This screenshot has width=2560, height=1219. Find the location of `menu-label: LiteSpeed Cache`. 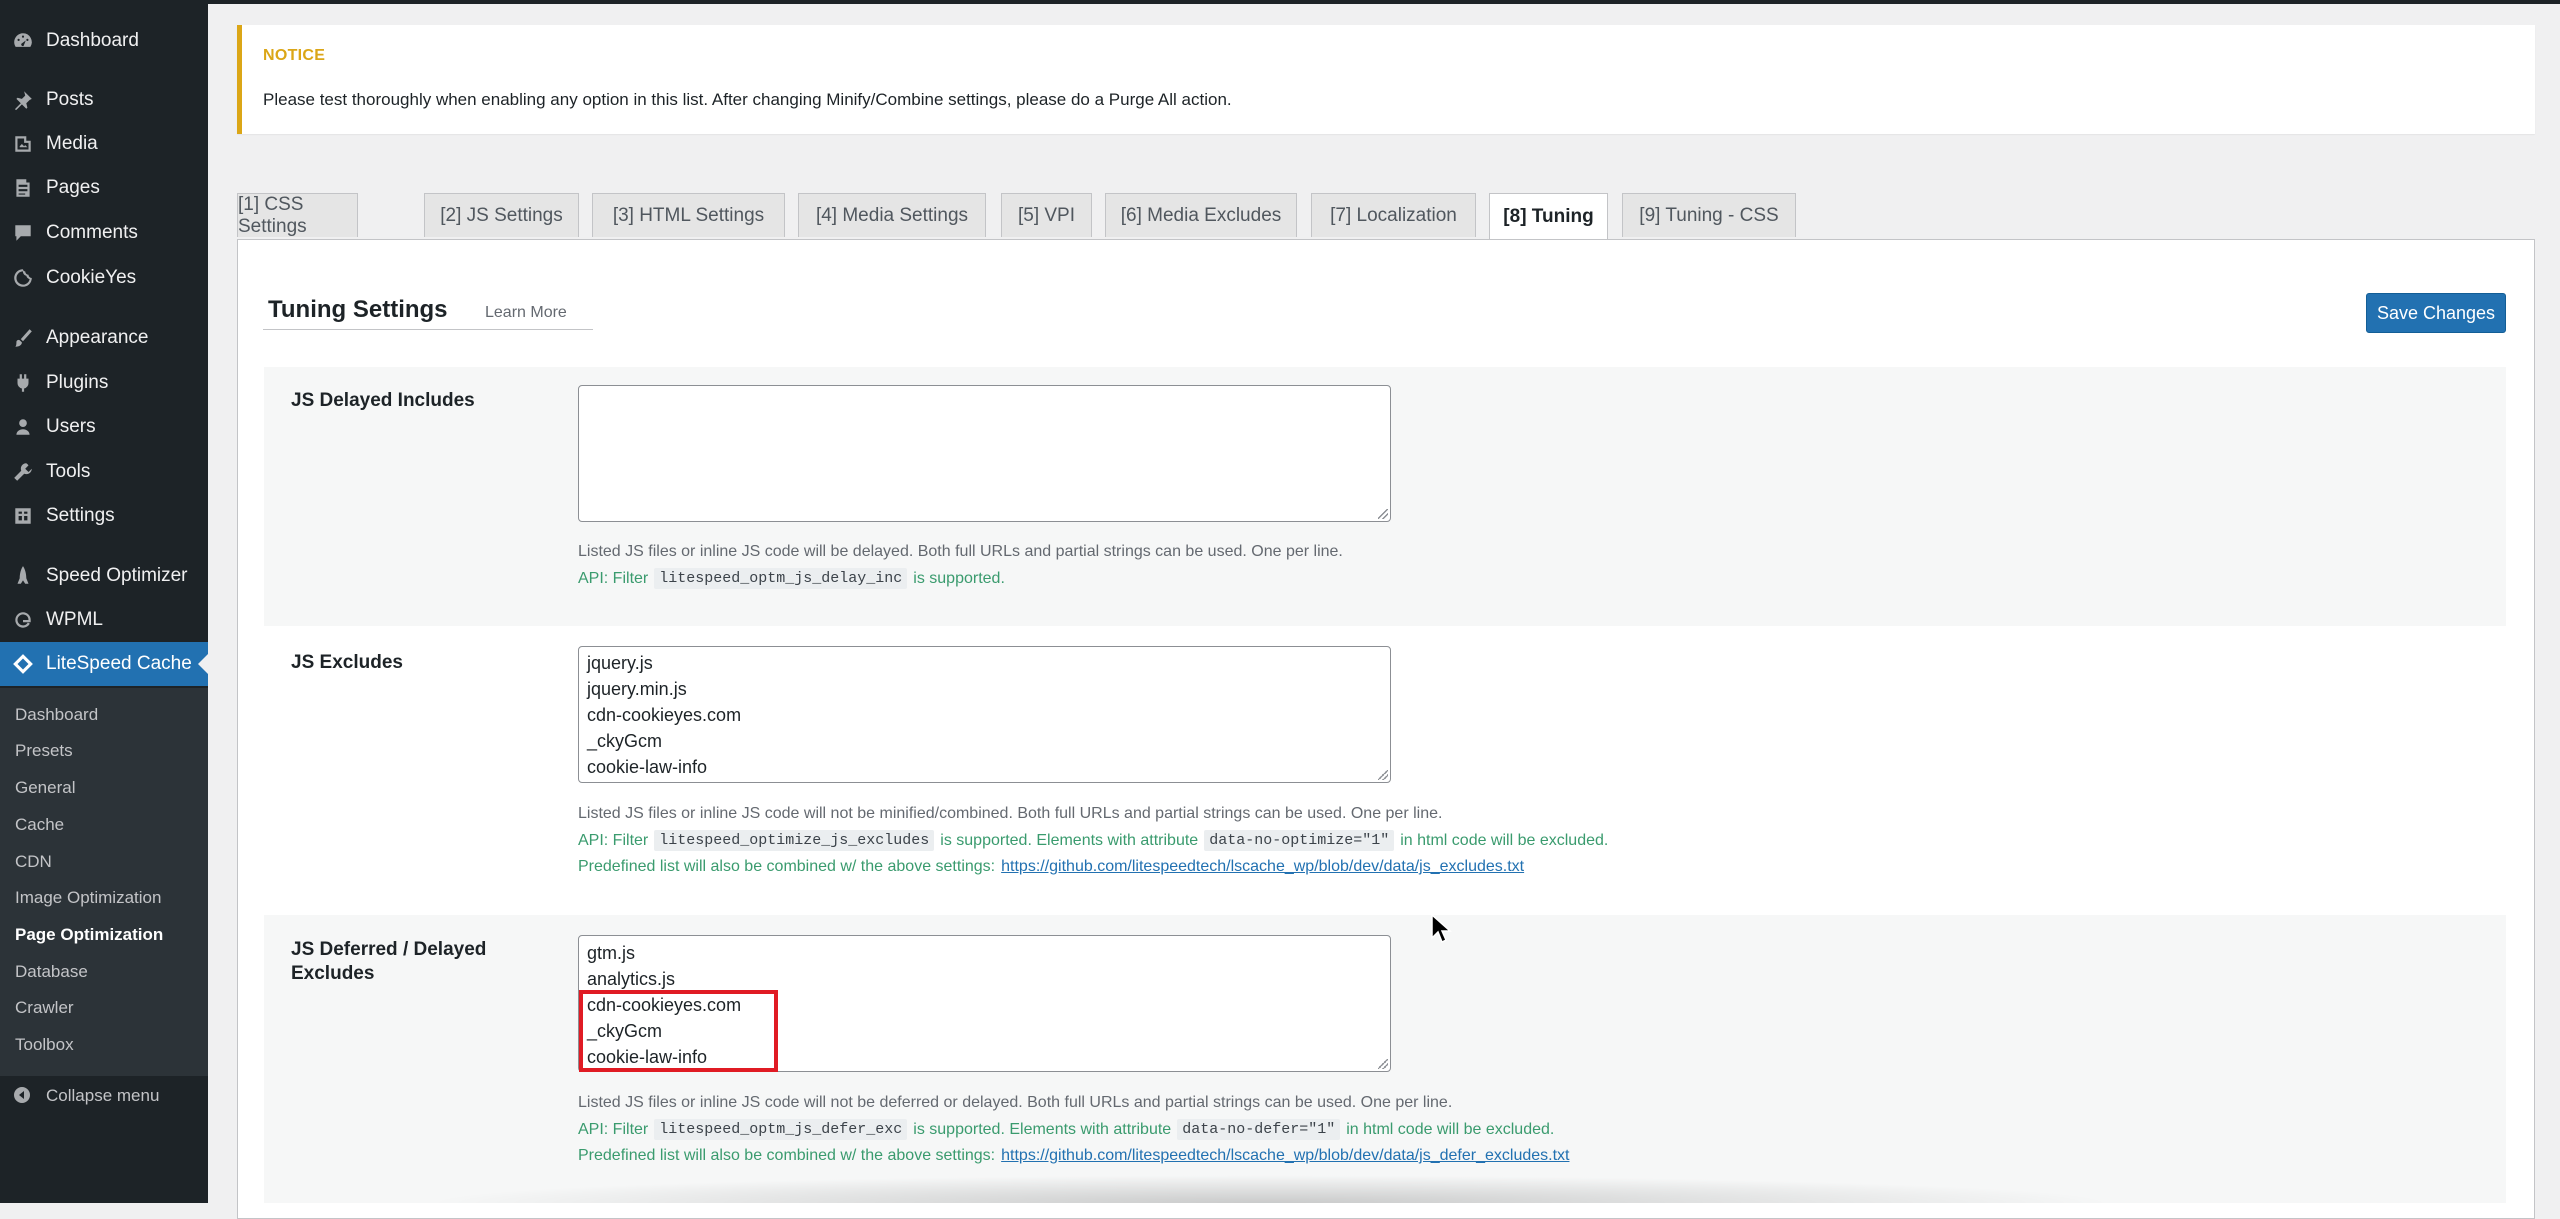

menu-label: LiteSpeed Cache is located at coordinates (119, 663).